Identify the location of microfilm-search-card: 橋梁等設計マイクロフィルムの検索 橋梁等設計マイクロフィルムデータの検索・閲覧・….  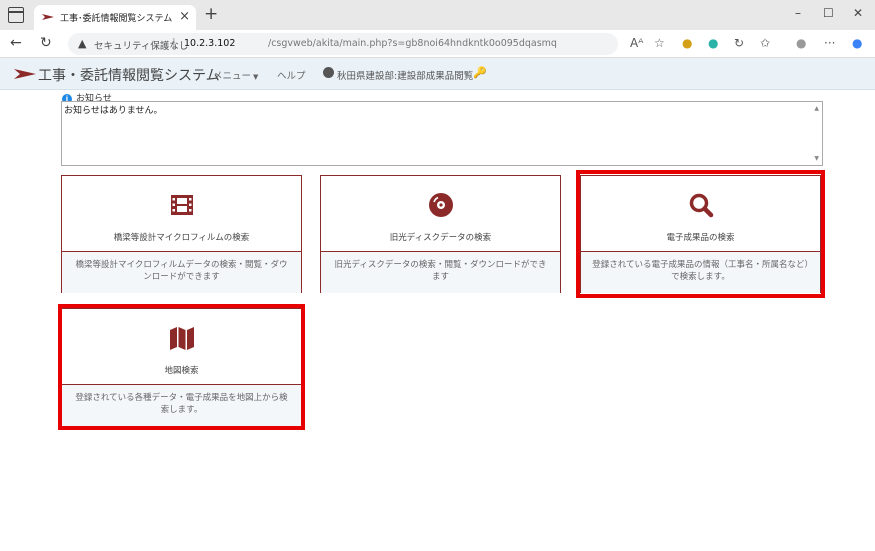
(181, 234).